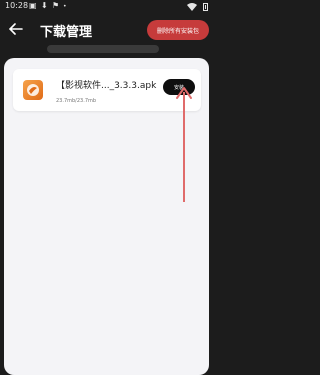 This screenshot has height=375, width=320. What do you see at coordinates (66, 32) in the screenshot?
I see `page-title: 下载管理` at bounding box center [66, 32].